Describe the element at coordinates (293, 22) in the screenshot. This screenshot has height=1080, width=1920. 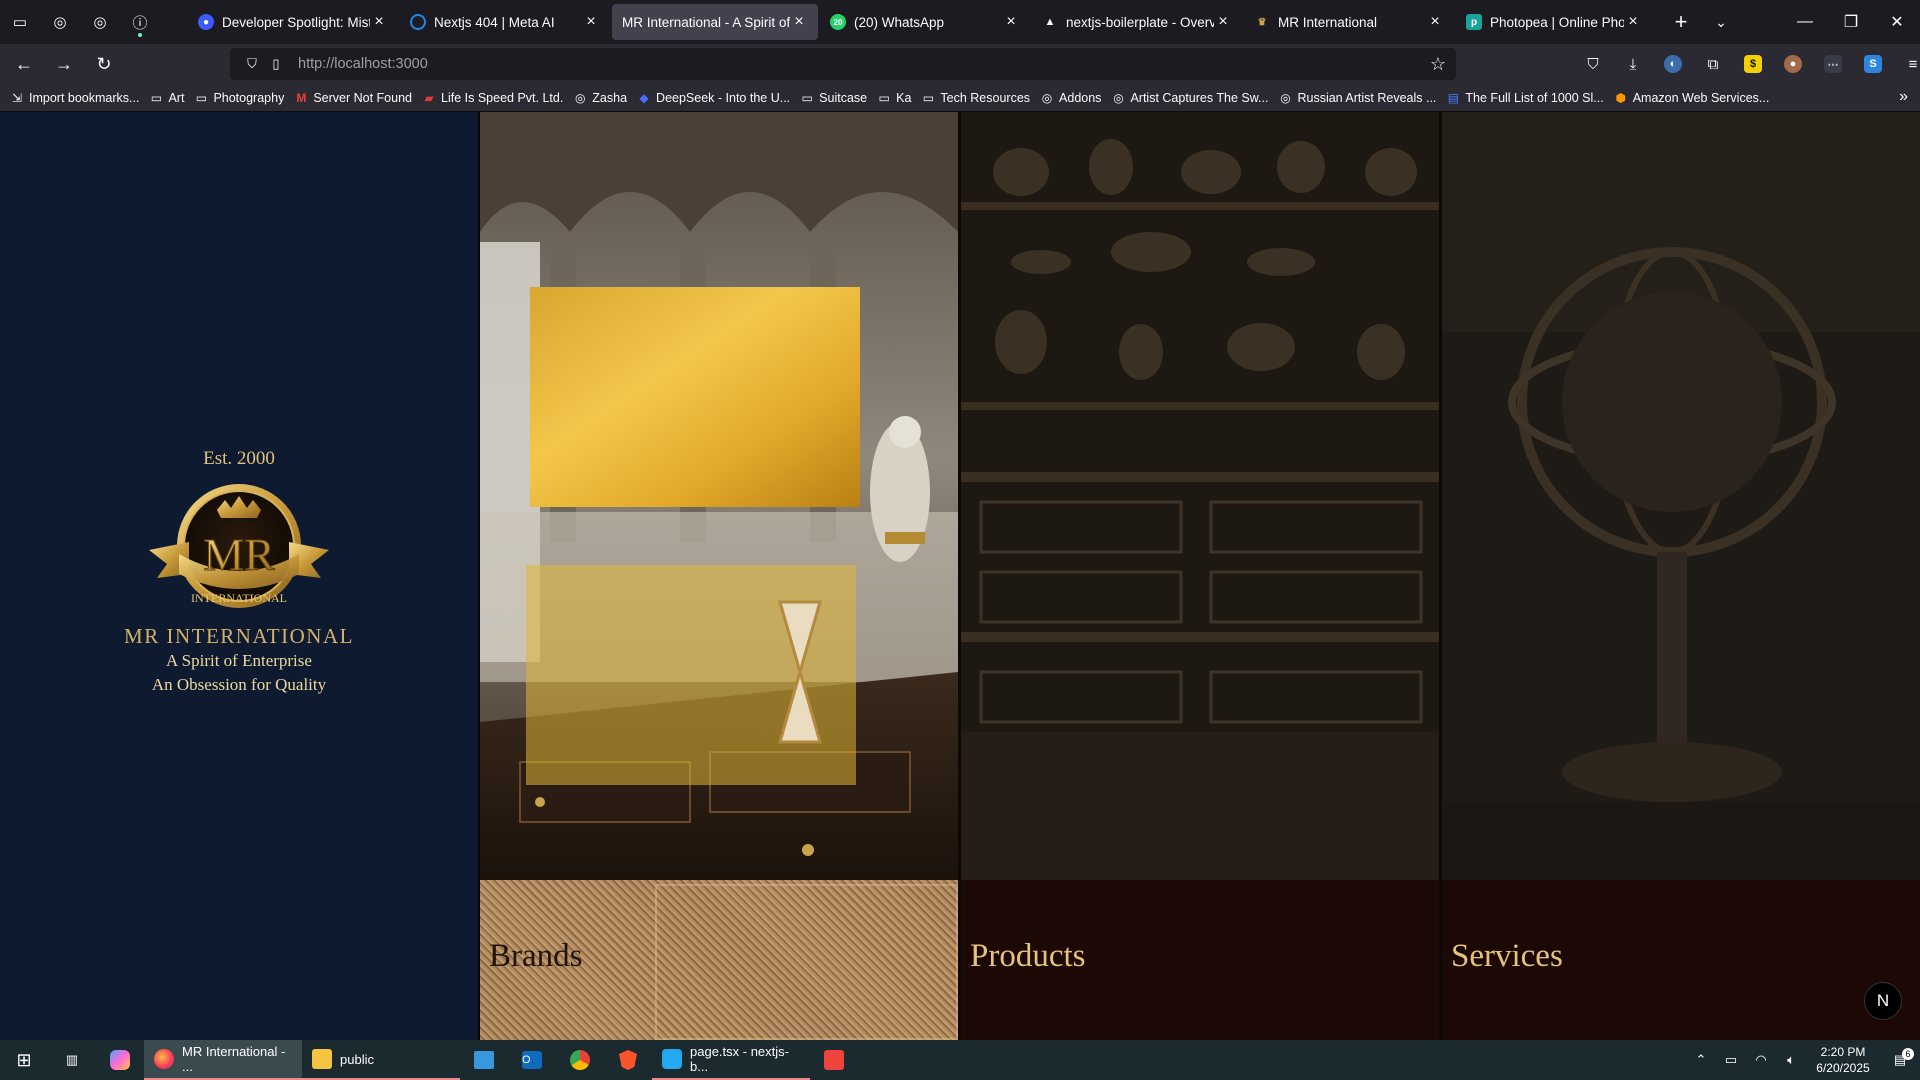
I see `tab-developer-spotlight: ● Developer Spotlight: MisterP ×` at that location.